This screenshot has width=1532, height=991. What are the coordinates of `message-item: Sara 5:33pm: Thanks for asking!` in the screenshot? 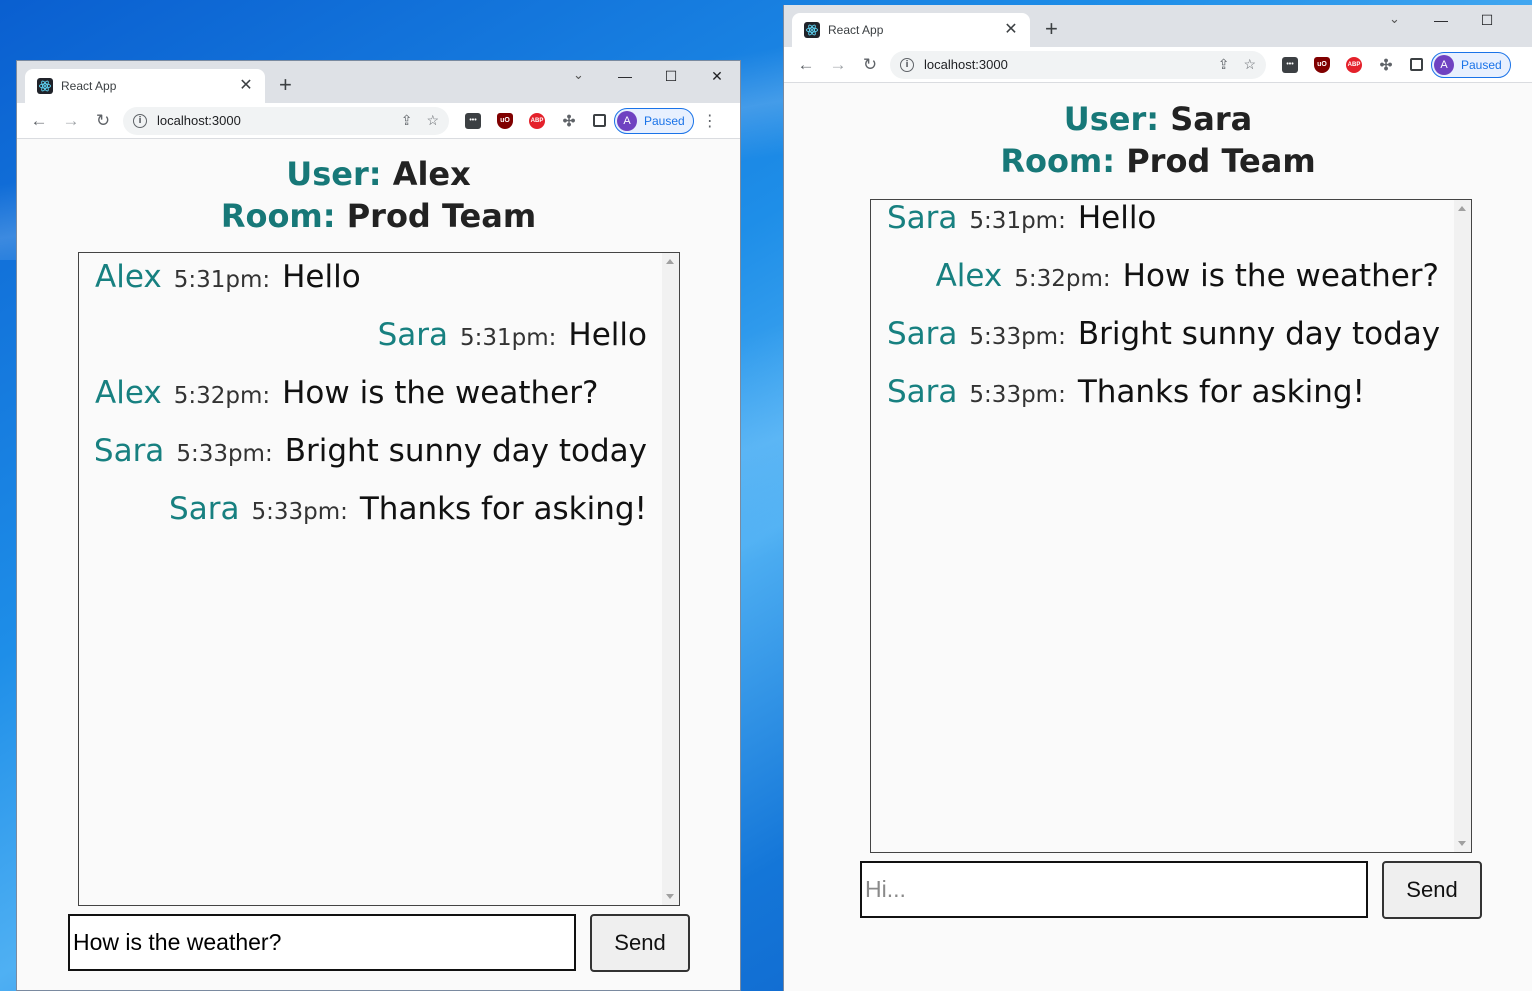 It's located at (1171, 403).